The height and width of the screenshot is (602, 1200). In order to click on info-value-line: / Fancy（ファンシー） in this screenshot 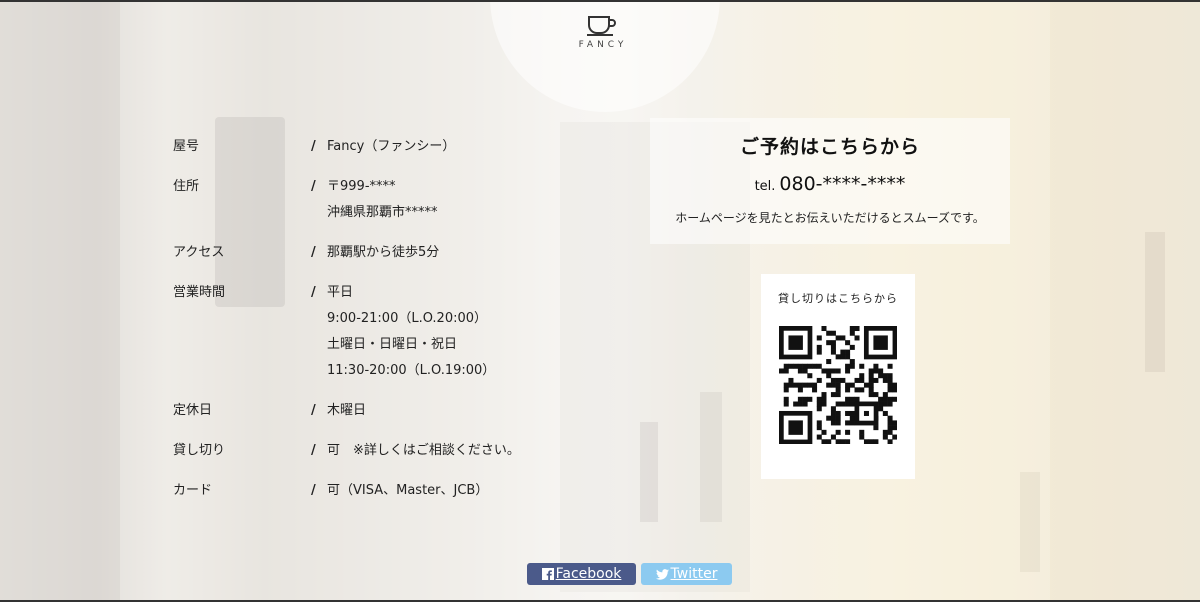, I will do `click(442, 147)`.